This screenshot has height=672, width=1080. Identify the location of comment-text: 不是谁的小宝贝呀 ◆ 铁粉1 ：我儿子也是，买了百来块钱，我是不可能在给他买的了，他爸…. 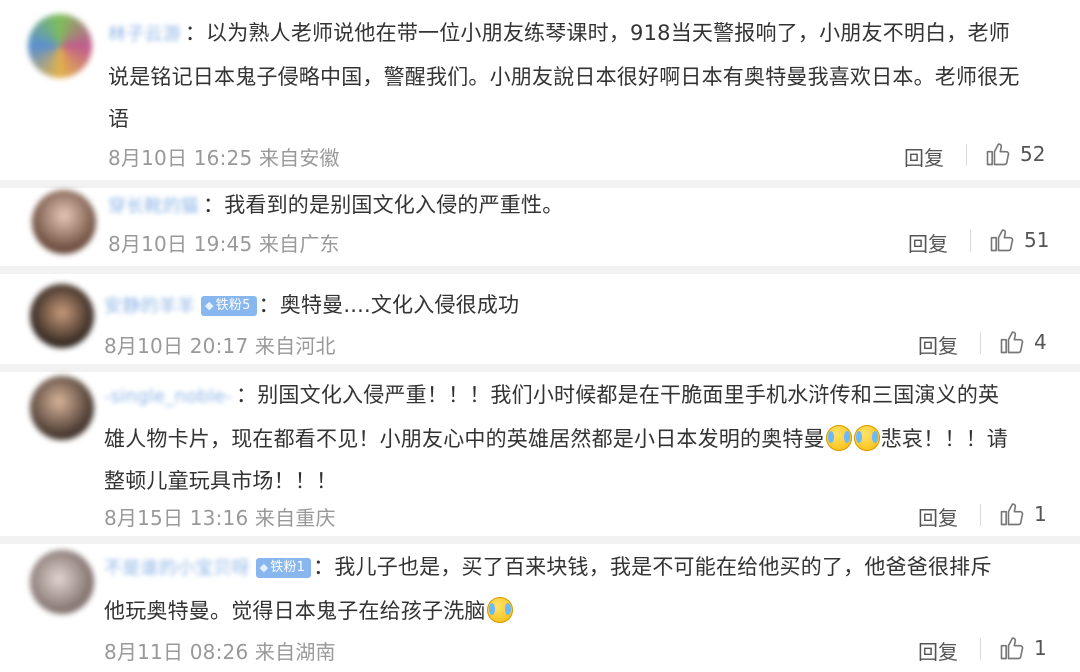
(579, 589).